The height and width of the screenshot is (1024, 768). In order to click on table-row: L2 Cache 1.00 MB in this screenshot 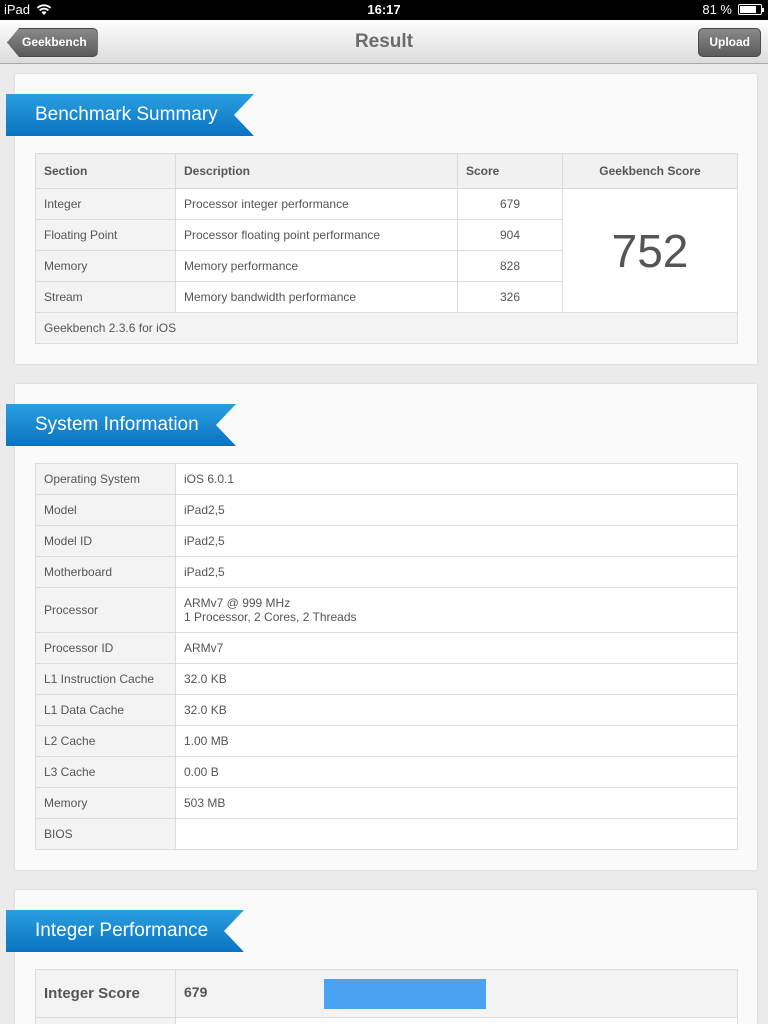, I will do `click(386, 741)`.